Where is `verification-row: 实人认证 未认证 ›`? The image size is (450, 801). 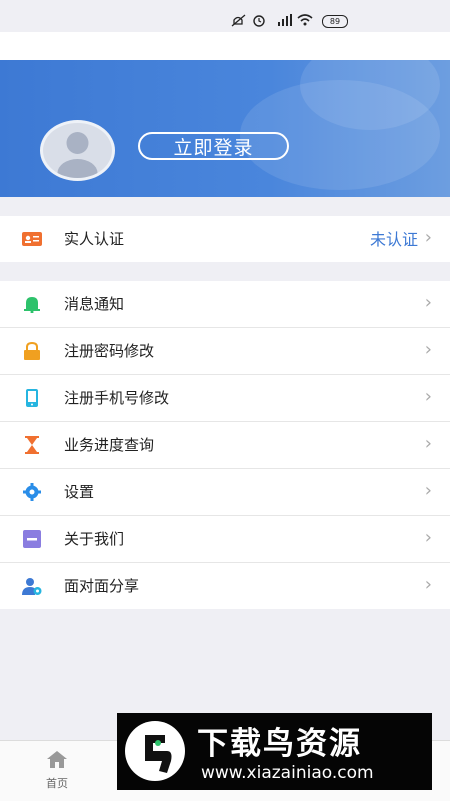
verification-row: 实人认证 未认证 › is located at coordinates (225, 239).